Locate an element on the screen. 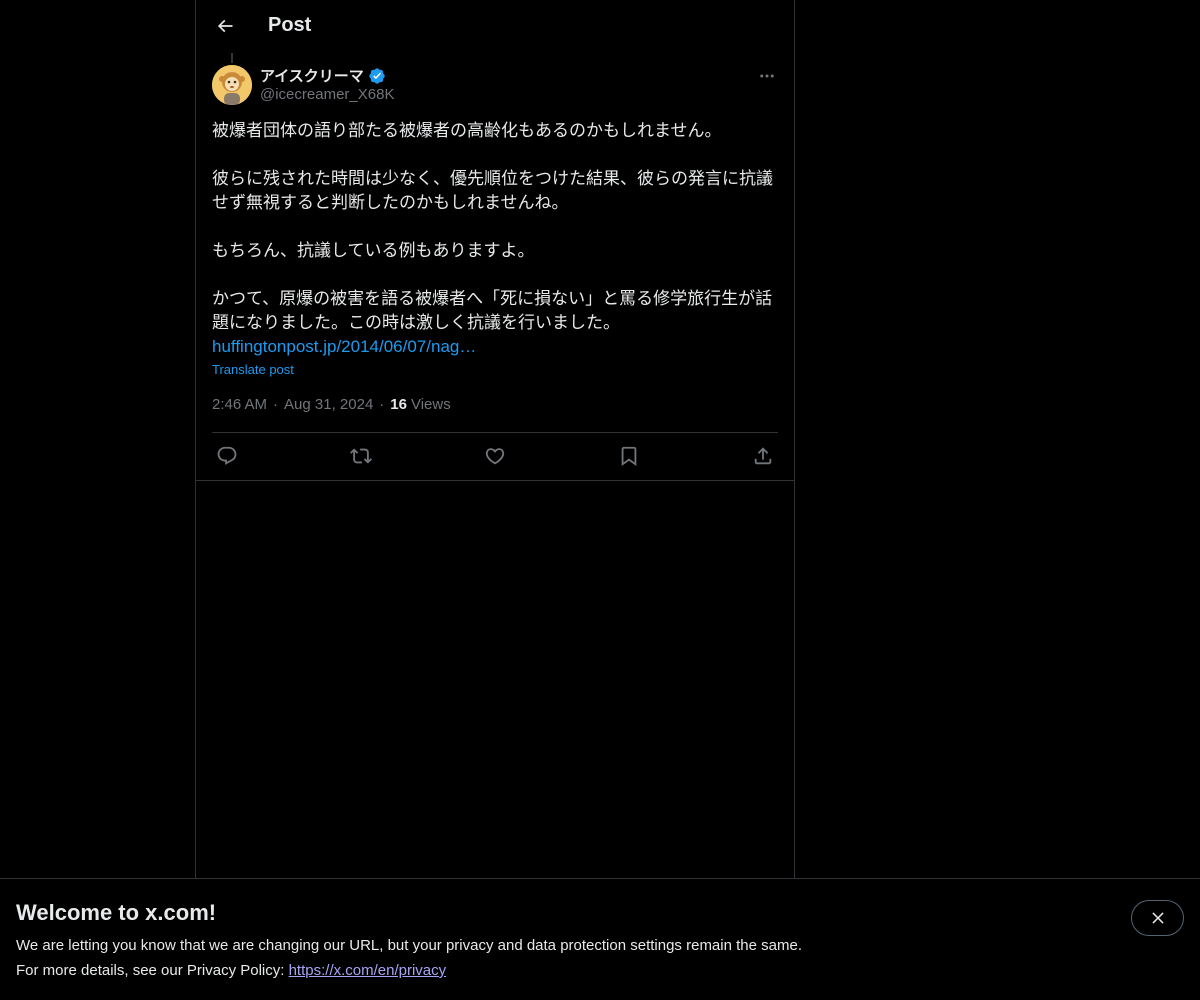 The height and width of the screenshot is (1000, 1200). close-icon is located at coordinates (1157, 918).